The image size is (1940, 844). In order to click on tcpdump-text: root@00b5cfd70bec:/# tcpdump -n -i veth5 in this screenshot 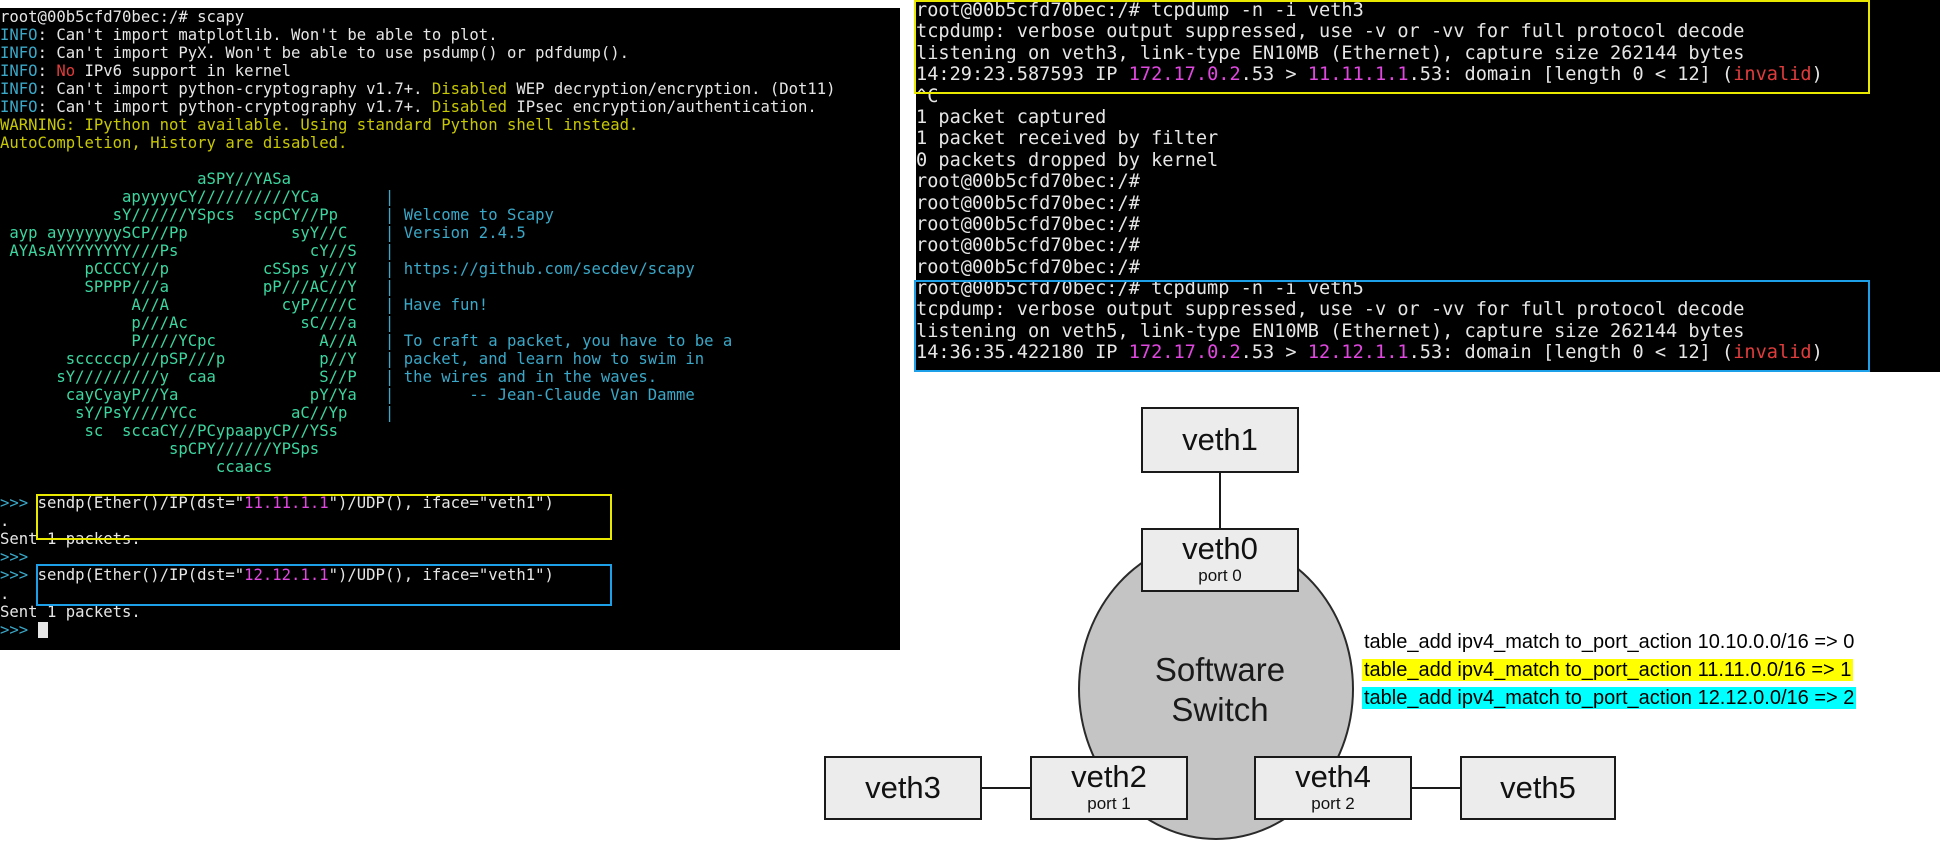, I will do `click(1140, 289)`.